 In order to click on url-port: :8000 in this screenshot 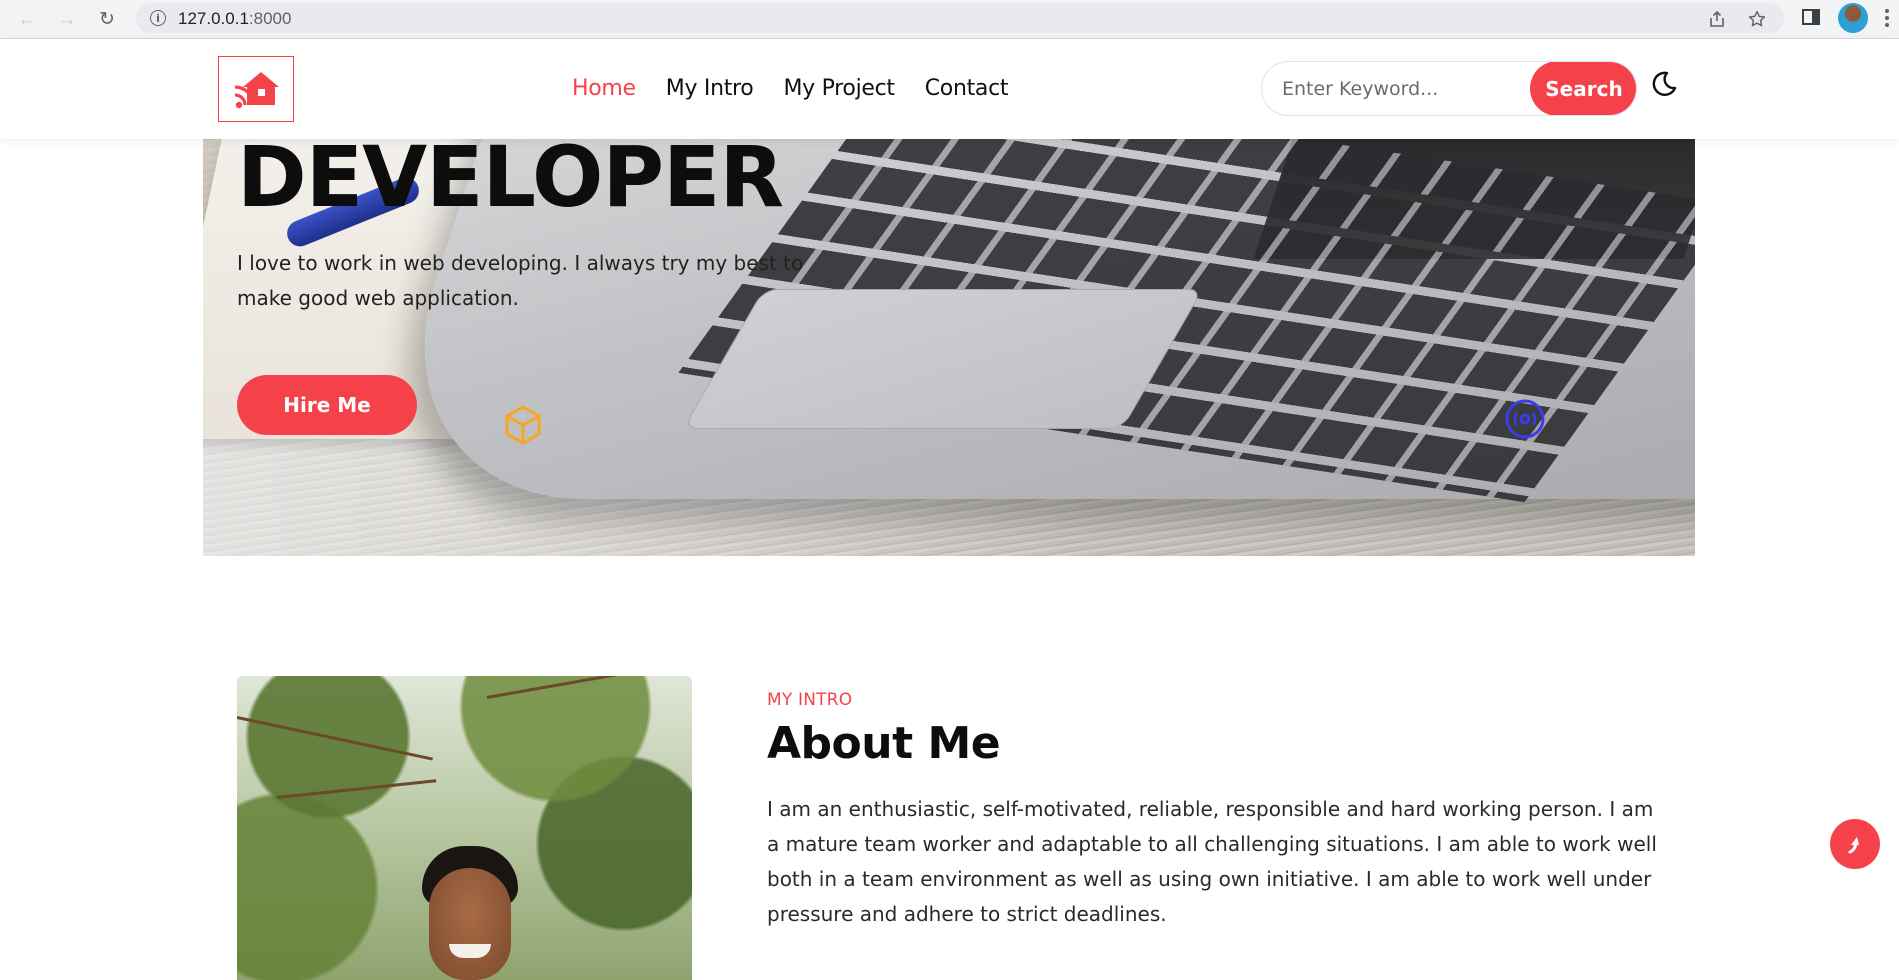, I will do `click(270, 18)`.